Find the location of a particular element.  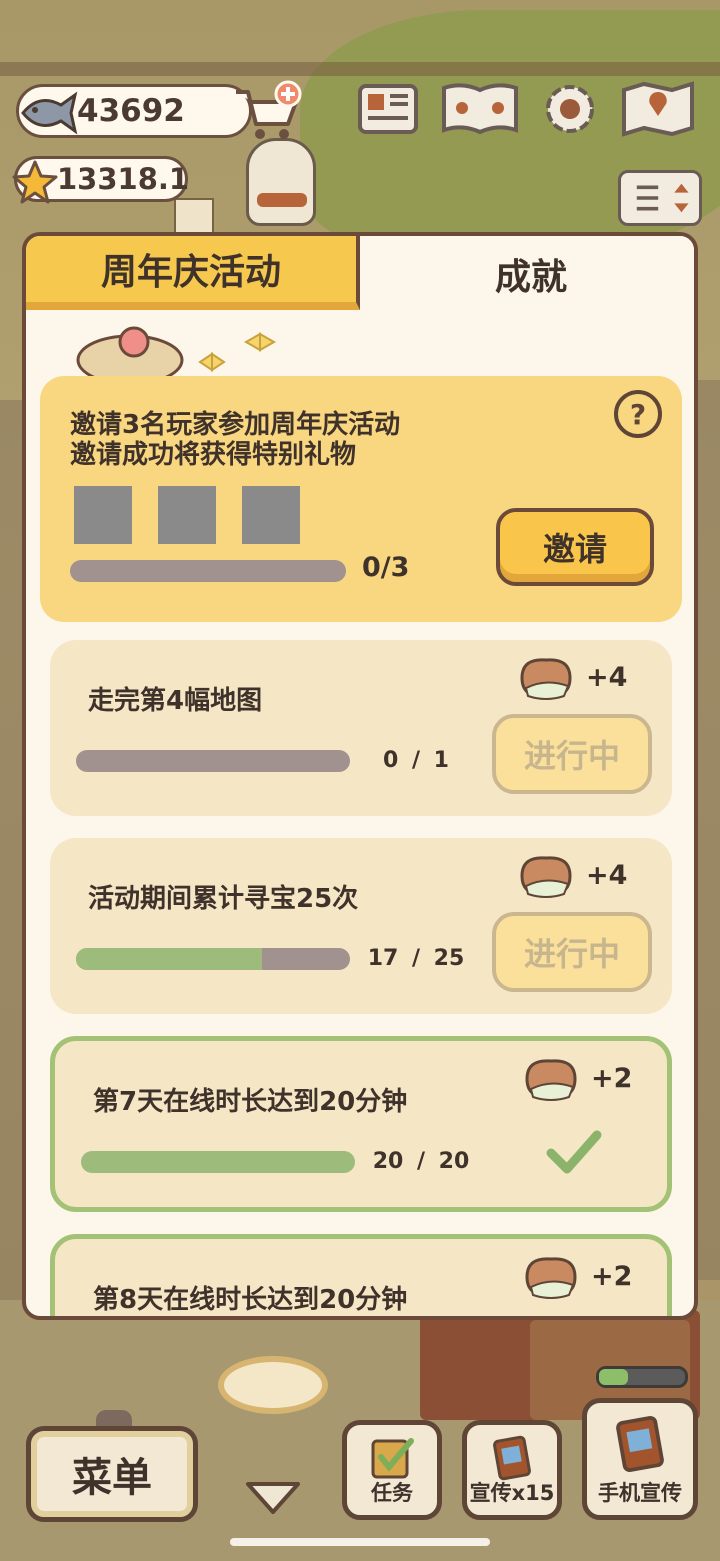

invite-progress-text: 0/3 is located at coordinates (386, 567).